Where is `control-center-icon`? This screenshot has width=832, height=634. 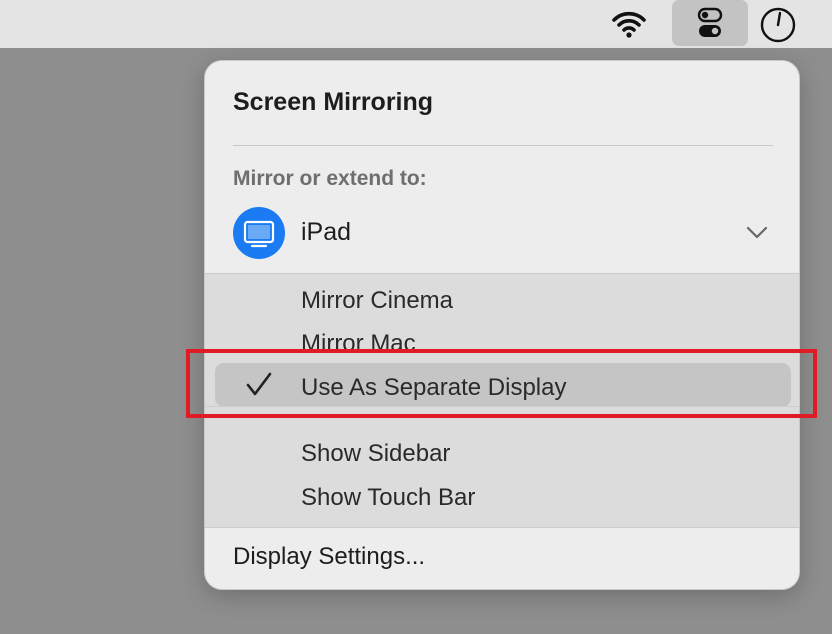 control-center-icon is located at coordinates (710, 22).